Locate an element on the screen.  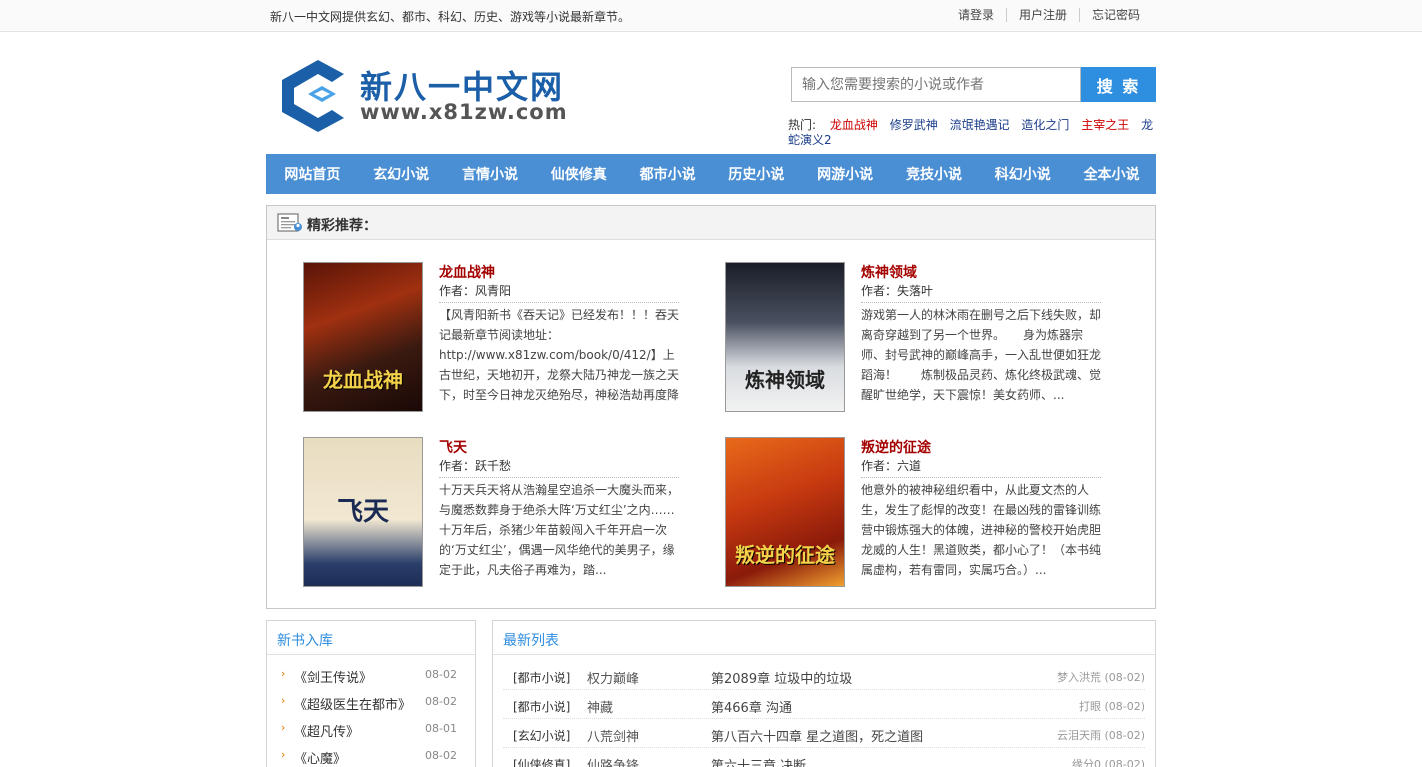
table-row: [仙侠修真] 仙路争锋 第六十三章 决断 缘分0 (08-02) is located at coordinates (824, 757).